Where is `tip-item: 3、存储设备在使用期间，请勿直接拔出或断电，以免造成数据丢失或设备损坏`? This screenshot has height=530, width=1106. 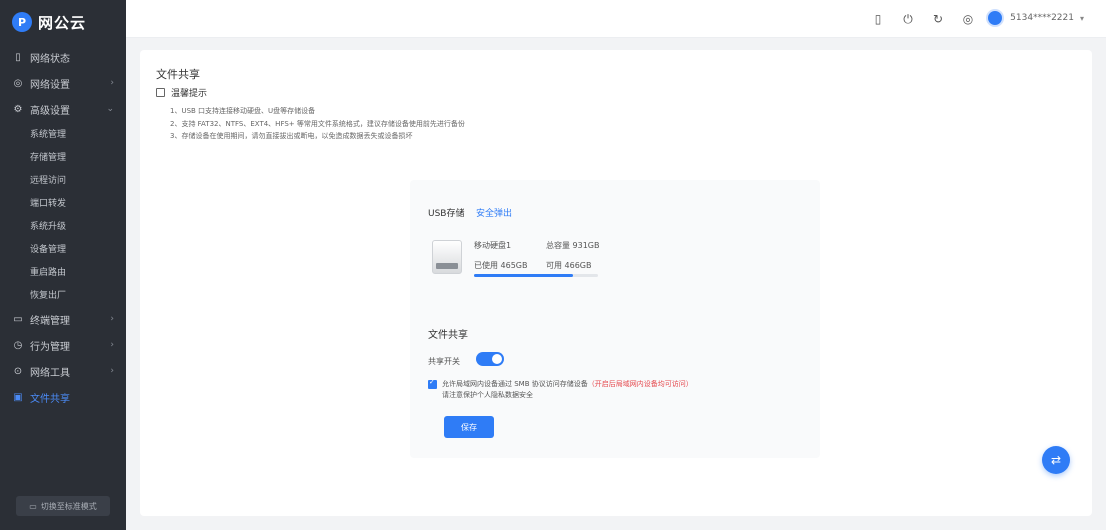
tip-item: 3、存储设备在使用期间，请勿直接拔出或断电，以免造成数据丢失或设备损坏 is located at coordinates (291, 136).